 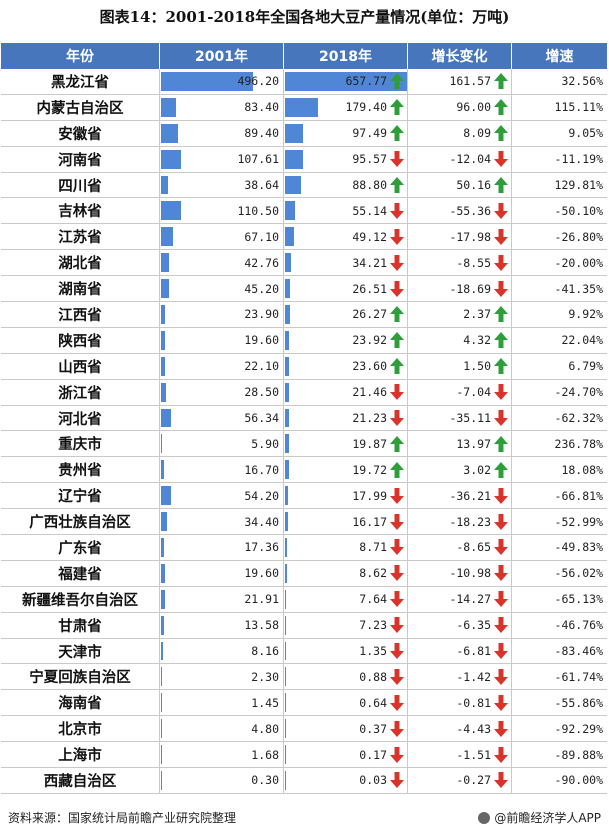 What do you see at coordinates (222, 444) in the screenshot?
I see `value-2001-cell: 5.90` at bounding box center [222, 444].